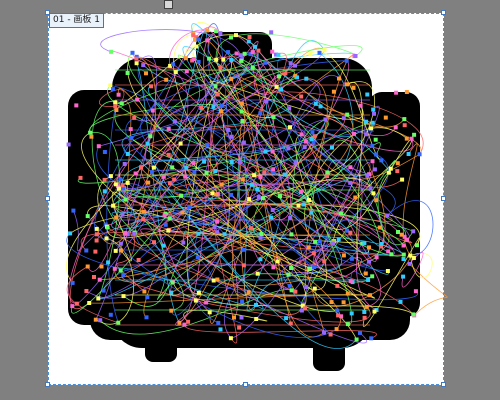 The image size is (500, 400). What do you see at coordinates (47, 198) in the screenshot?
I see `resize-handle-middle-left` at bounding box center [47, 198].